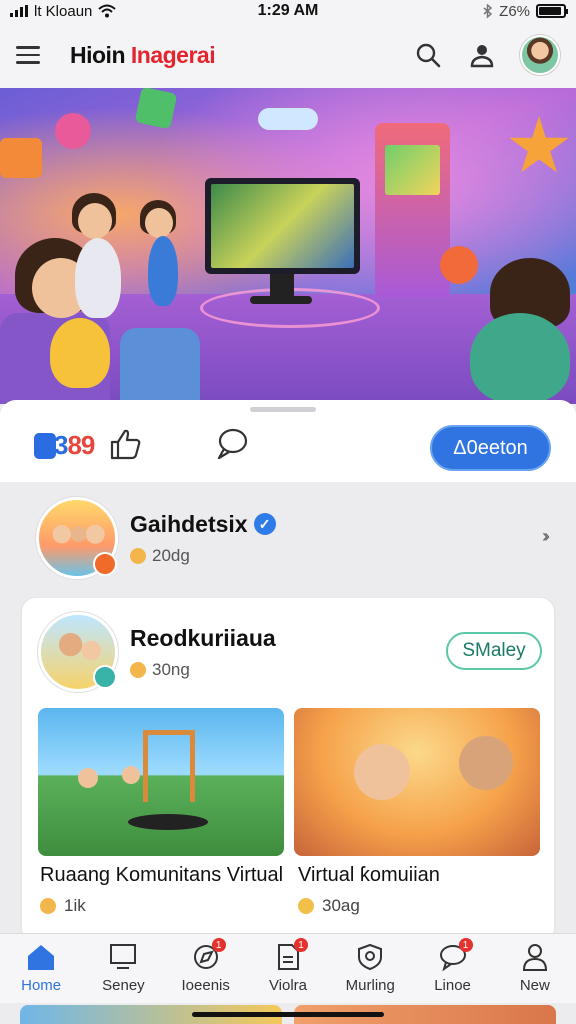  Describe the element at coordinates (63, 906) in the screenshot. I see `post-item-meta: 1ik` at that location.